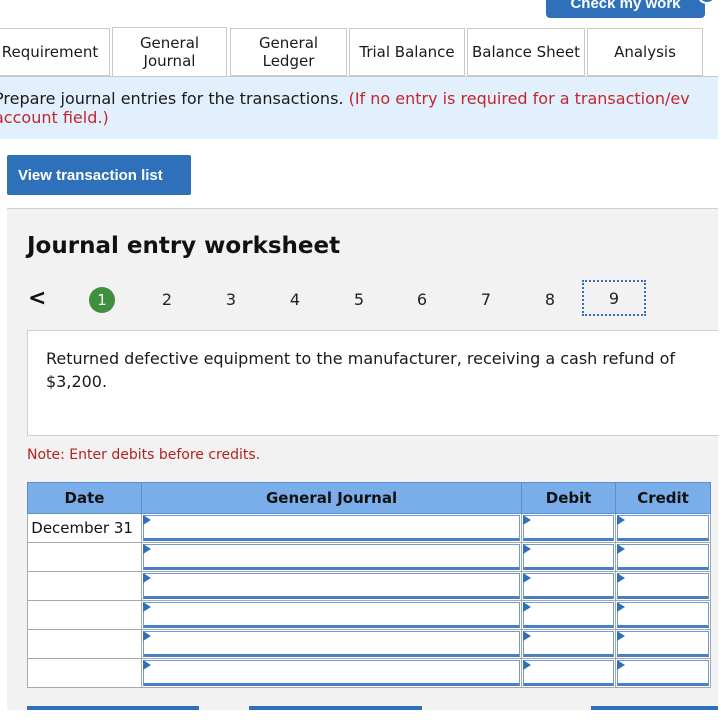  Describe the element at coordinates (167, 299) in the screenshot. I see `page-2: 2` at that location.